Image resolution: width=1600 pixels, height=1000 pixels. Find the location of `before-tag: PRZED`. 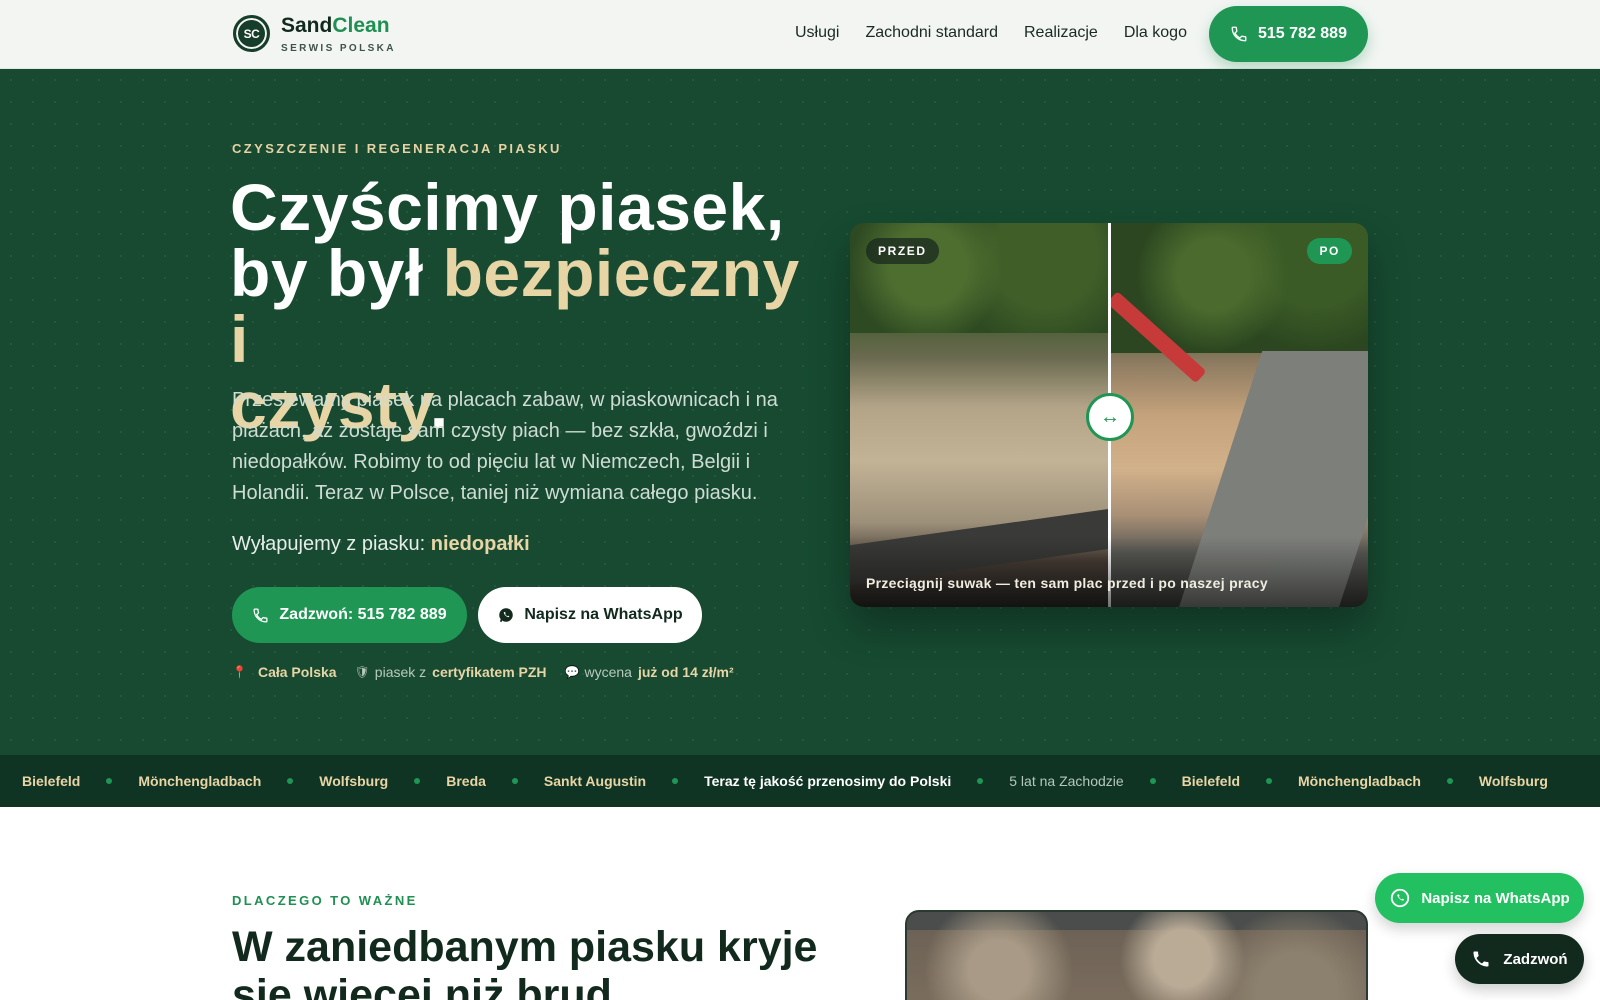

before-tag: PRZED is located at coordinates (902, 251).